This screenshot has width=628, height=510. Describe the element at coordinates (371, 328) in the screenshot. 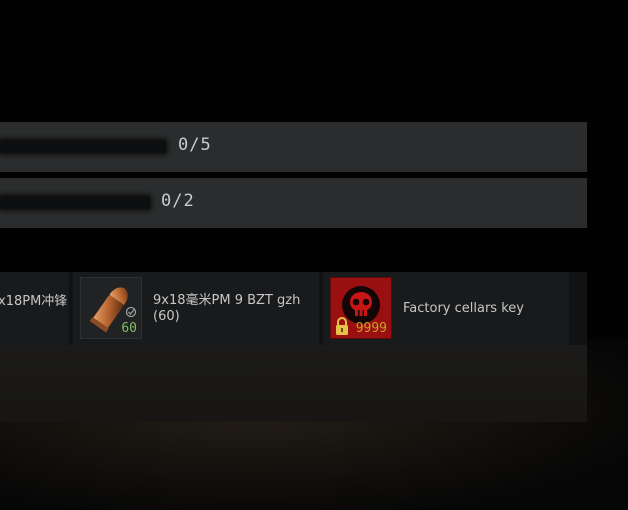

I see `item-count: 9999` at that location.